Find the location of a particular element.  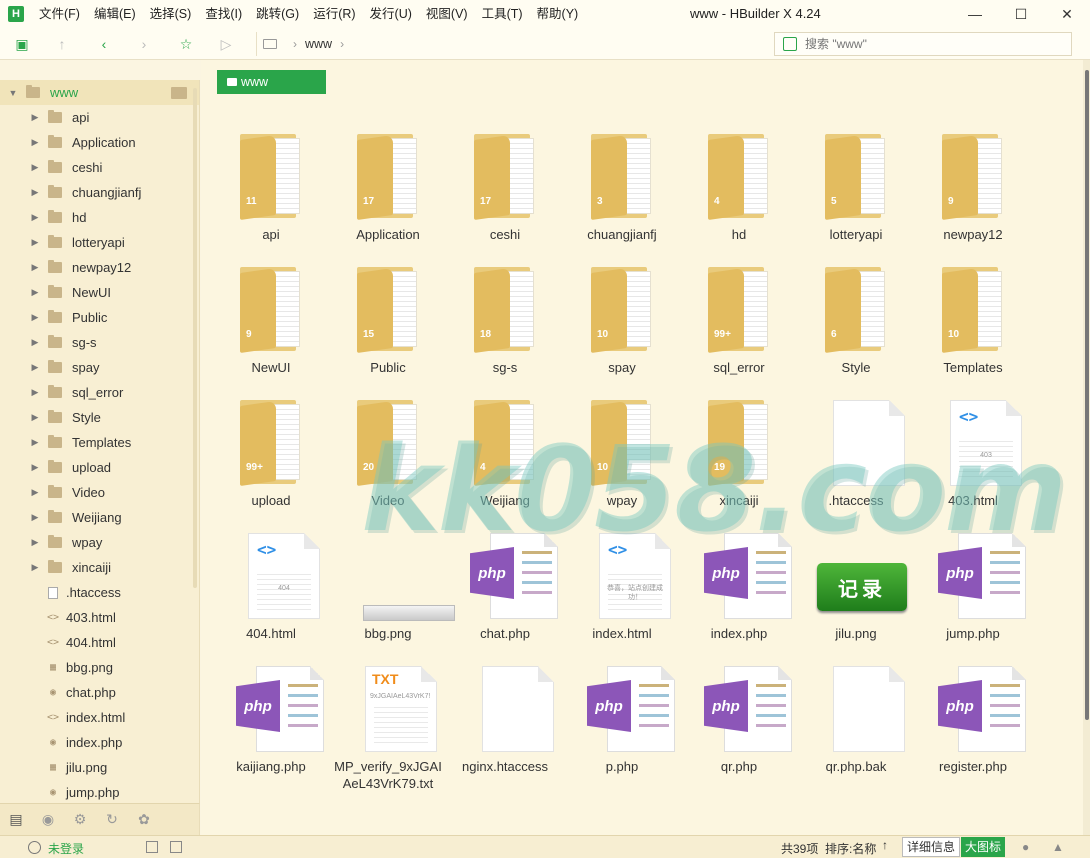

tree-folder-item: ▶ chuangjianfj is located at coordinates (99, 192).